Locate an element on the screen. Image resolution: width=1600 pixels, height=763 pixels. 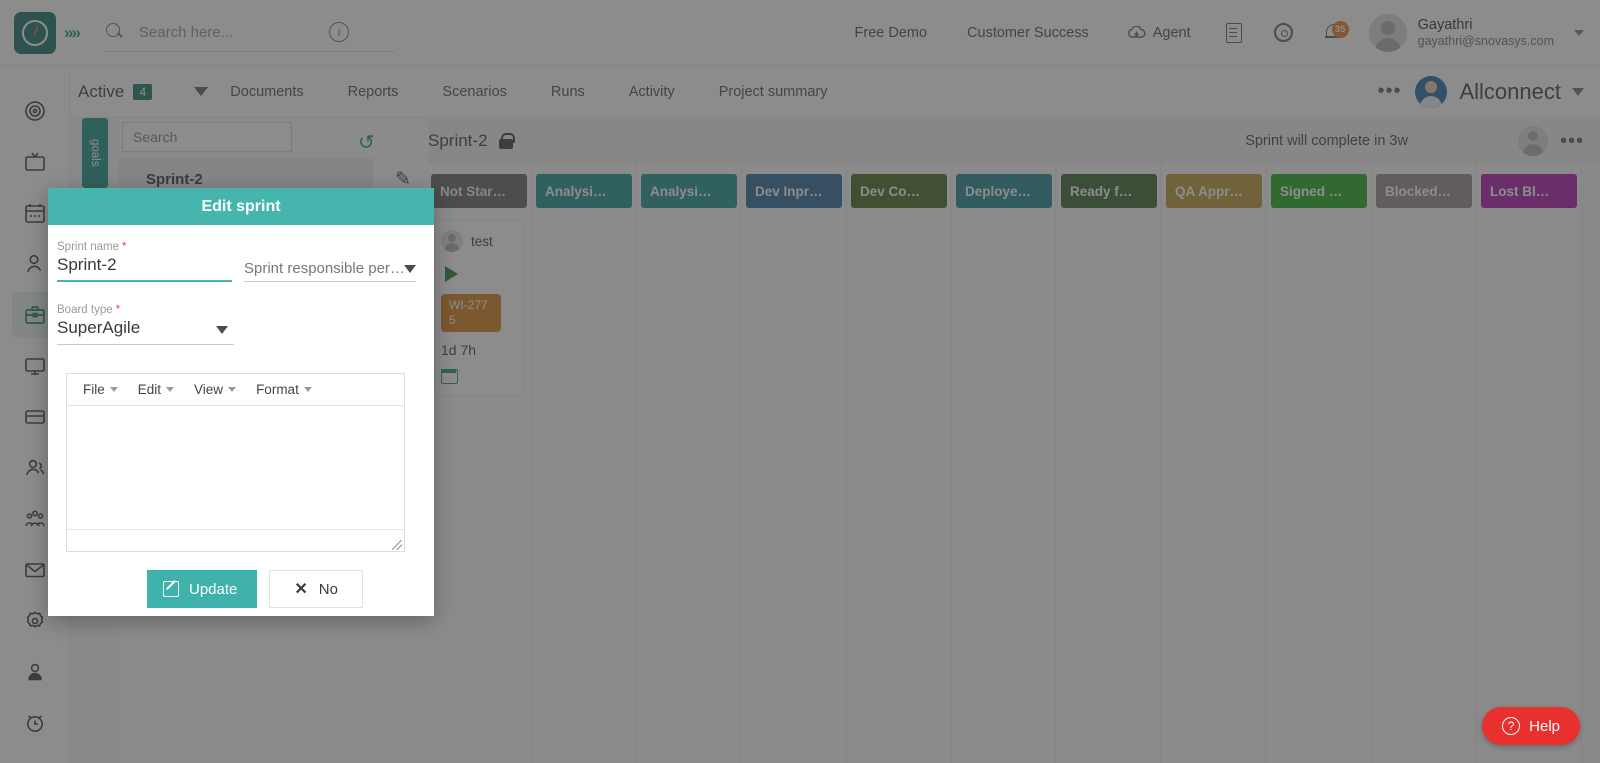
editor-menu-view: View is located at coordinates (215, 389).